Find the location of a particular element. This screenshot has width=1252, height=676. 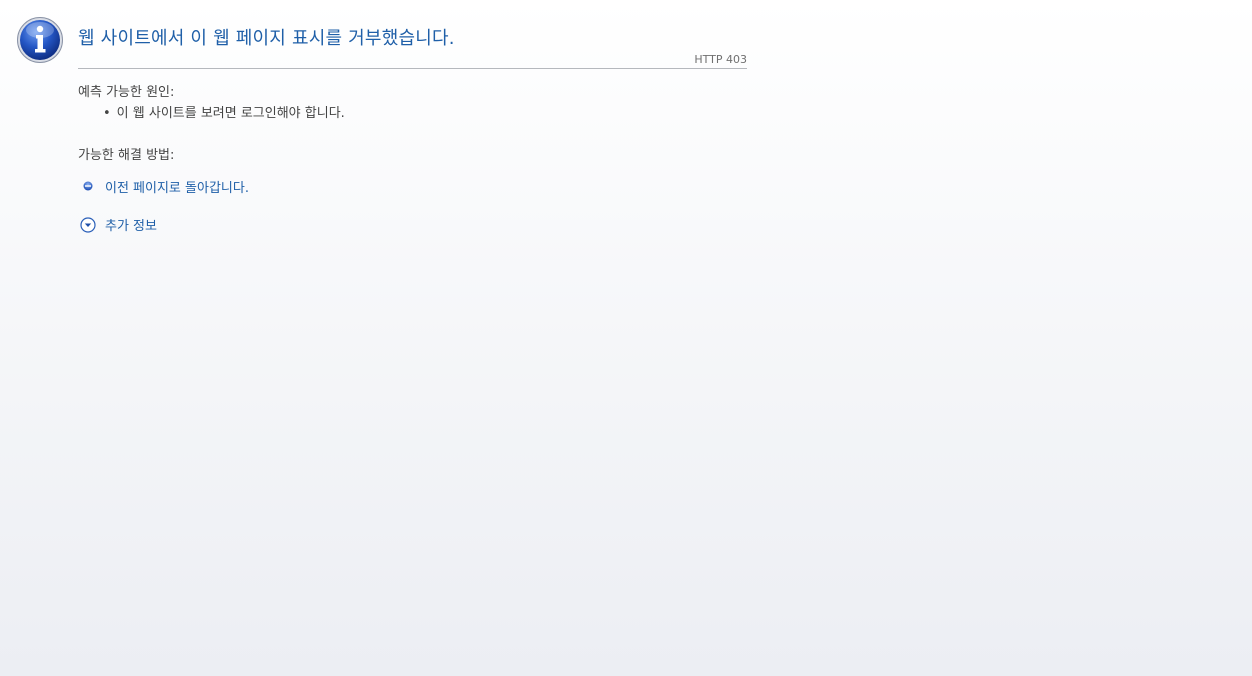

cause-list-item: • 이 웹 사이트를 보려면 로그인해야 합니다. is located at coordinates (224, 111).